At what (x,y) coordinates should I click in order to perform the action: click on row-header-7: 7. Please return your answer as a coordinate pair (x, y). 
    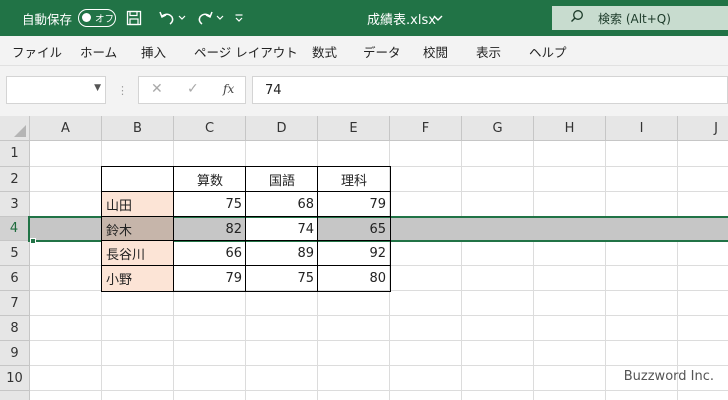
    Looking at the image, I should click on (15, 303).